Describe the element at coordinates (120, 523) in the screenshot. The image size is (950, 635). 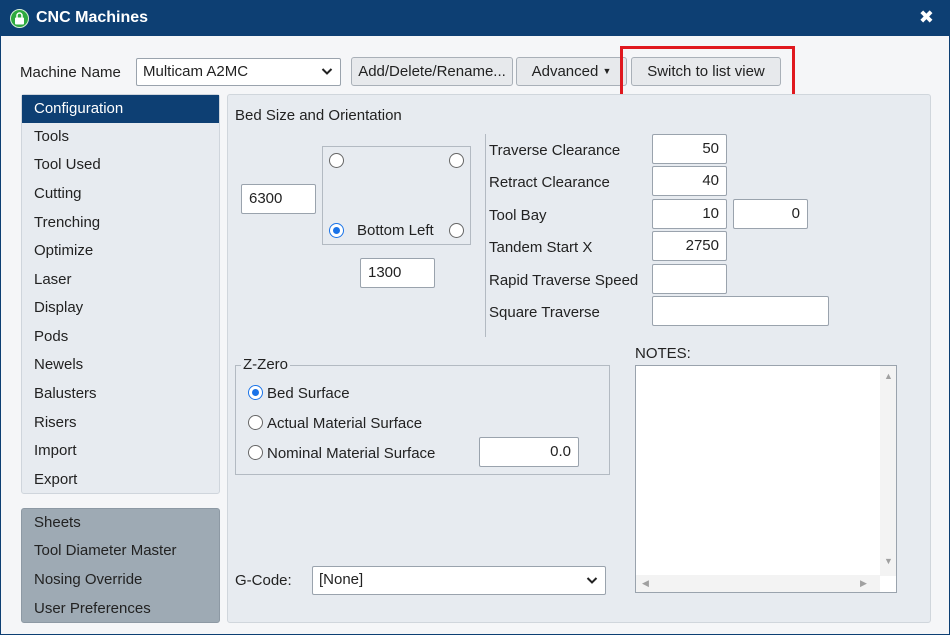
I see `sidebar-item-sheets: Sheets` at that location.